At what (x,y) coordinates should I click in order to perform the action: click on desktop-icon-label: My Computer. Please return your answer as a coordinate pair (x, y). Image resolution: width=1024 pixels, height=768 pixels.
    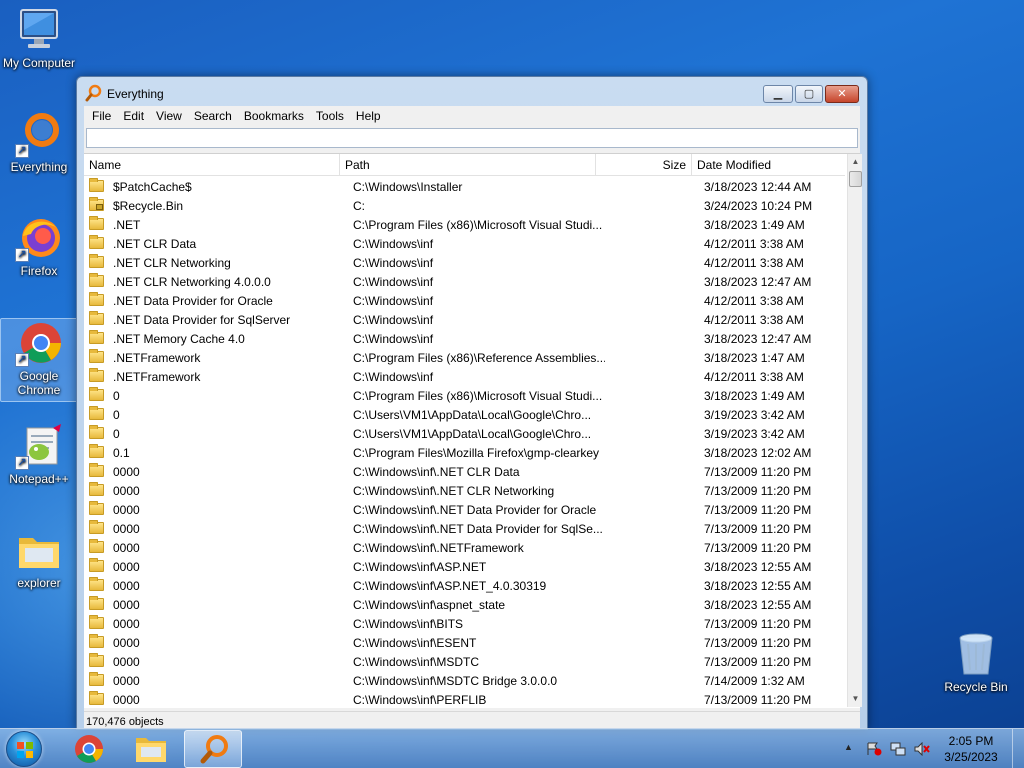
    Looking at the image, I should click on (39, 63).